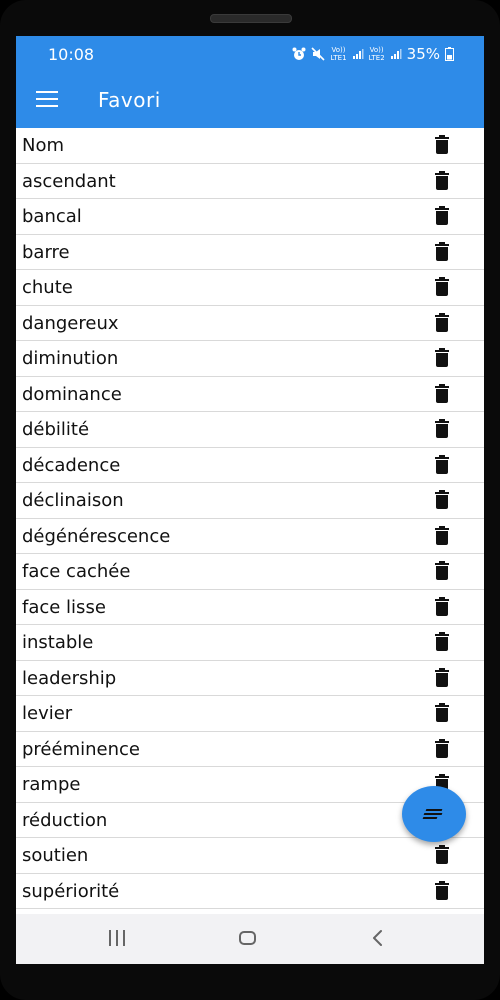  I want to click on list-item-label: réduction, so click(65, 820).